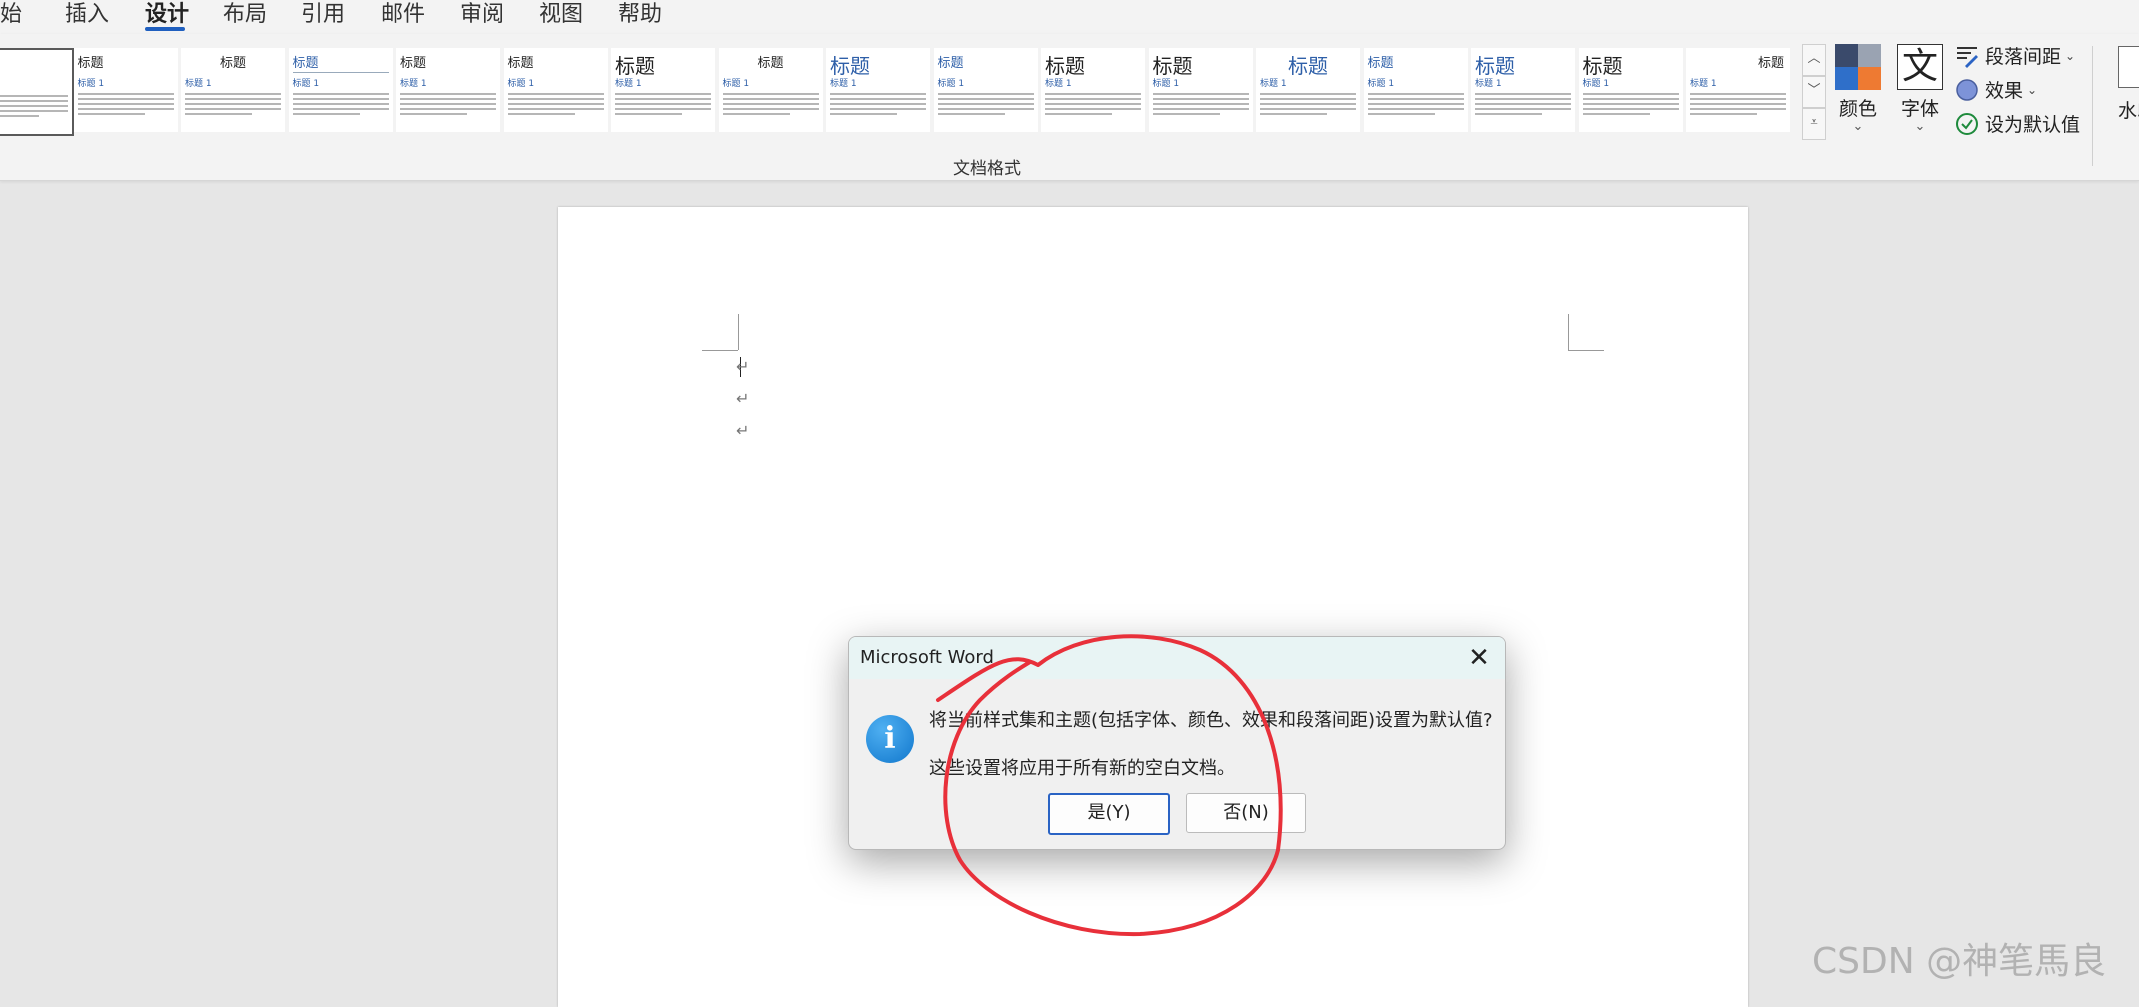 The width and height of the screenshot is (2139, 1007). What do you see at coordinates (1109, 814) in the screenshot?
I see `yes-button: 是(Y)` at bounding box center [1109, 814].